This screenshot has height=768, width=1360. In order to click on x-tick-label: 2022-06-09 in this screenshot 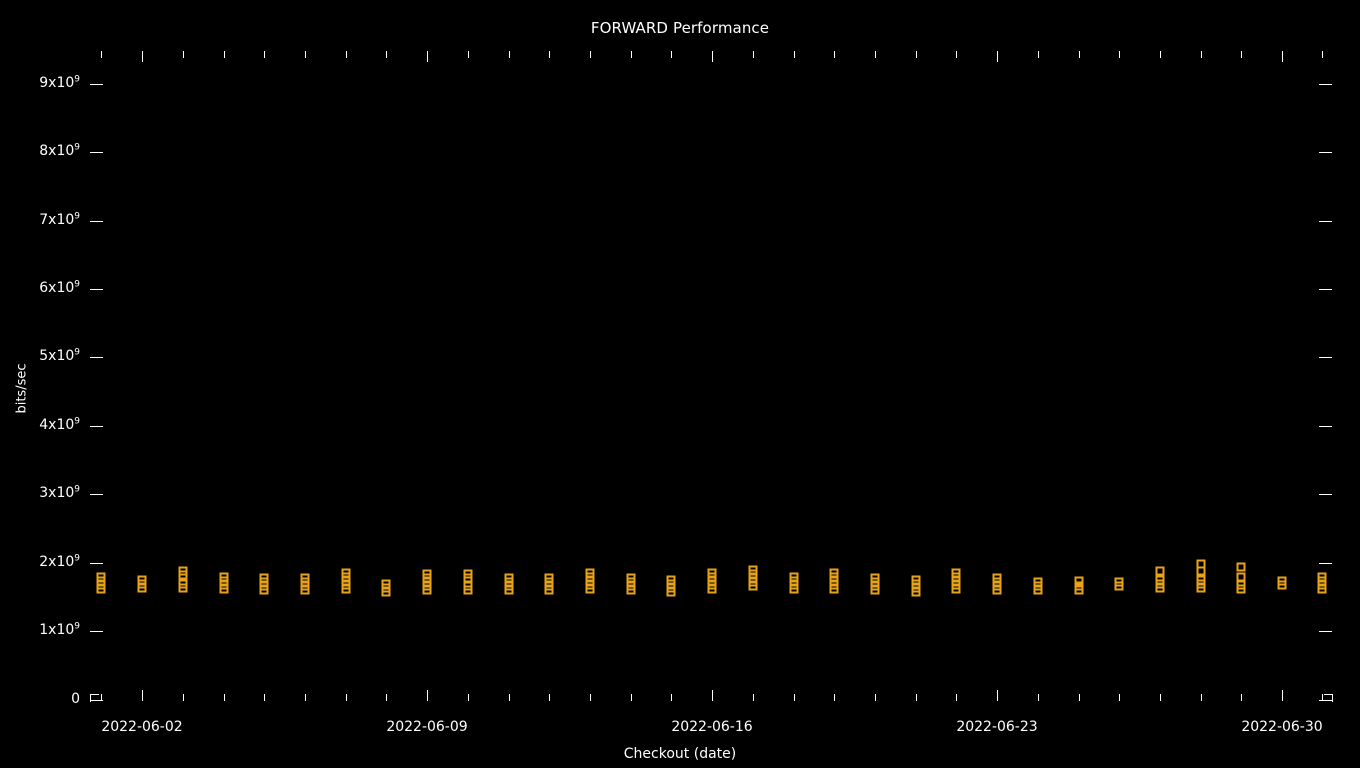, I will do `click(427, 727)`.